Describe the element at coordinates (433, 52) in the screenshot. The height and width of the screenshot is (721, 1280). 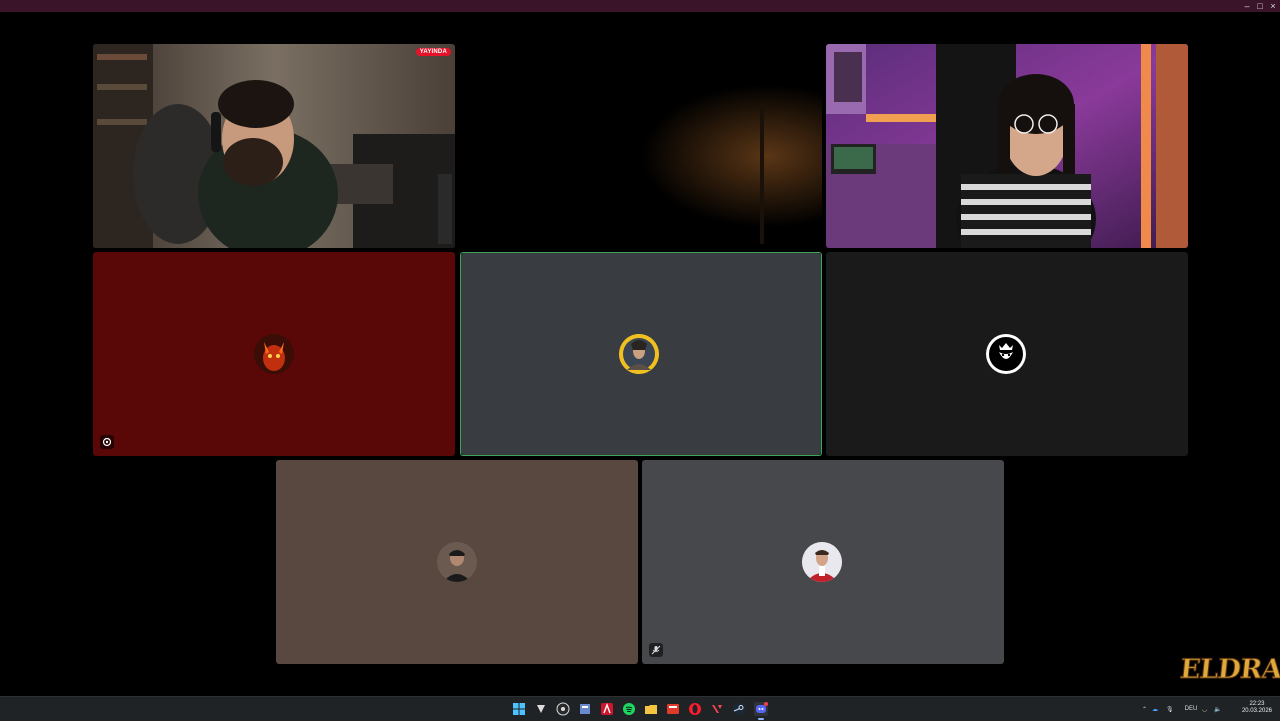
I see `live-badge: YAYINDA` at that location.